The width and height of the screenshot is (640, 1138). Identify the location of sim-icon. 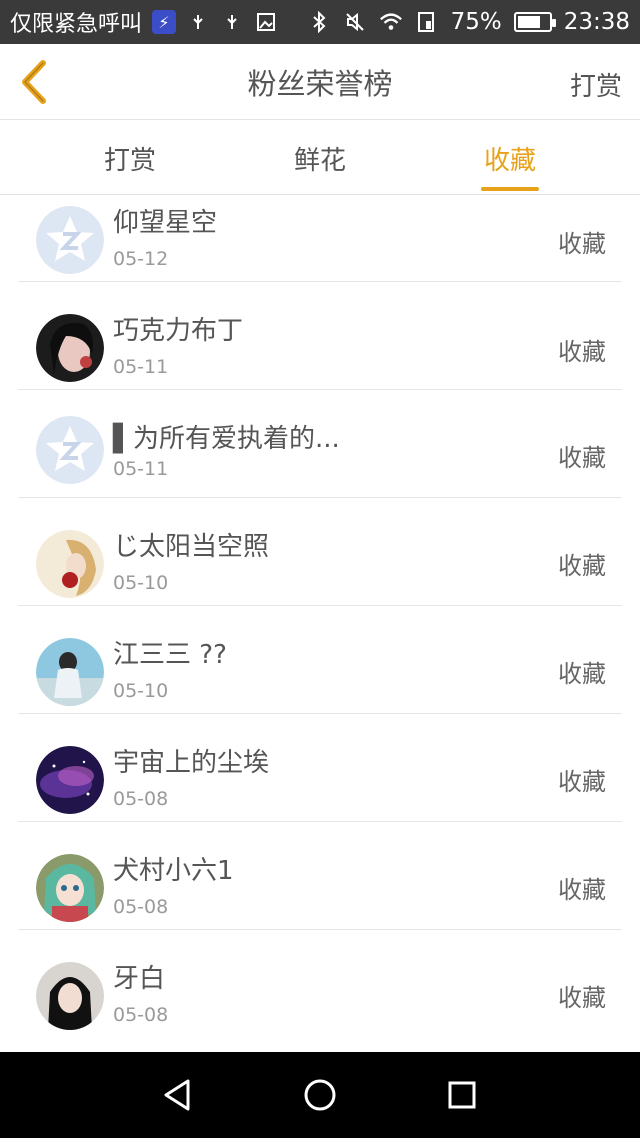
(427, 22).